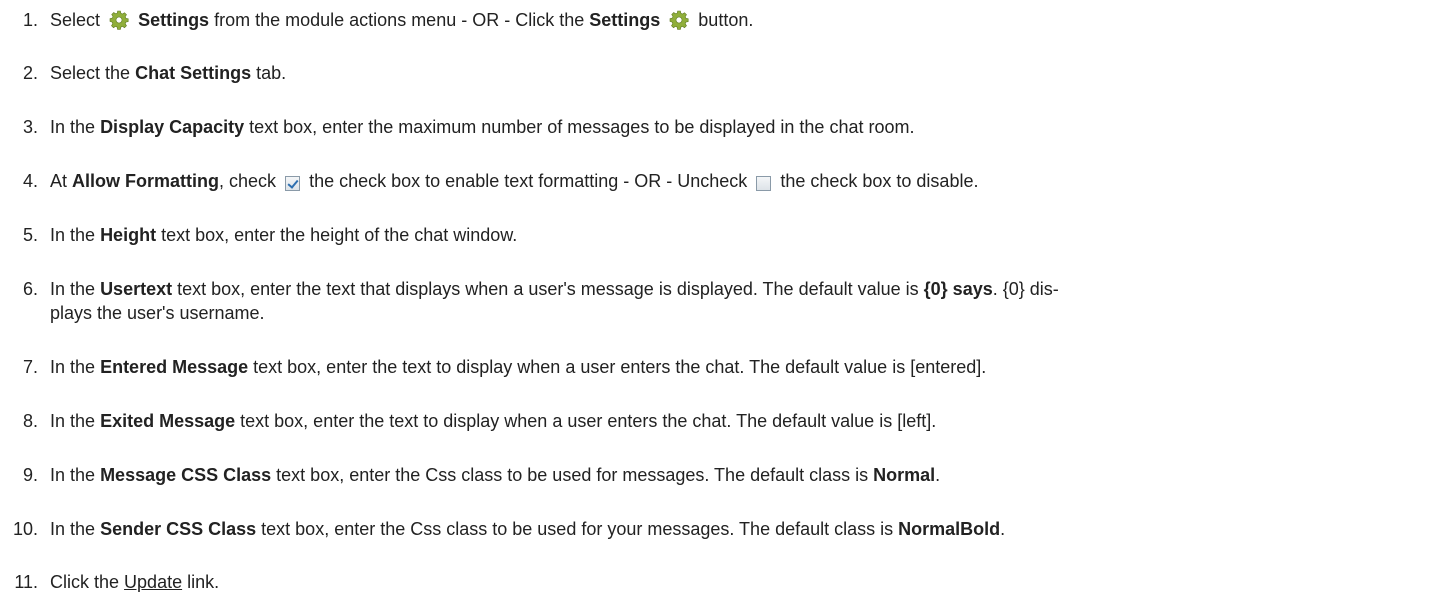 The height and width of the screenshot is (604, 1440). Describe the element at coordinates (90, 73) in the screenshot. I see `step-text-part: Select the` at that location.